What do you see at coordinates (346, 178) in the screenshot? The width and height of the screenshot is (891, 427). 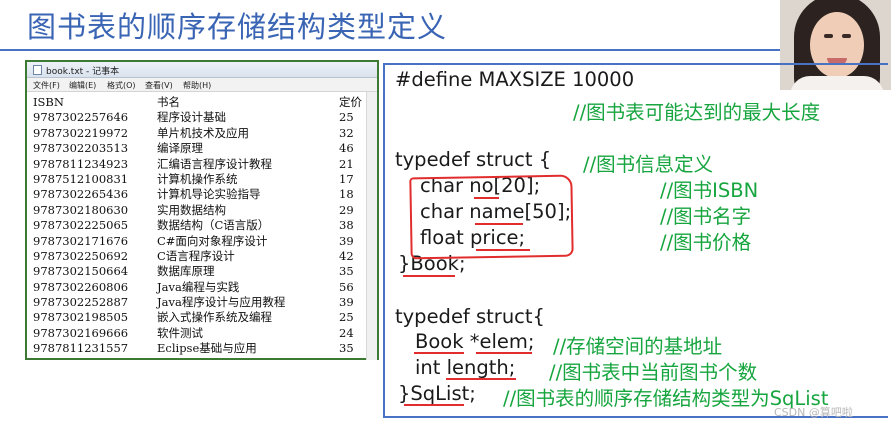 I see `book-price: 17` at bounding box center [346, 178].